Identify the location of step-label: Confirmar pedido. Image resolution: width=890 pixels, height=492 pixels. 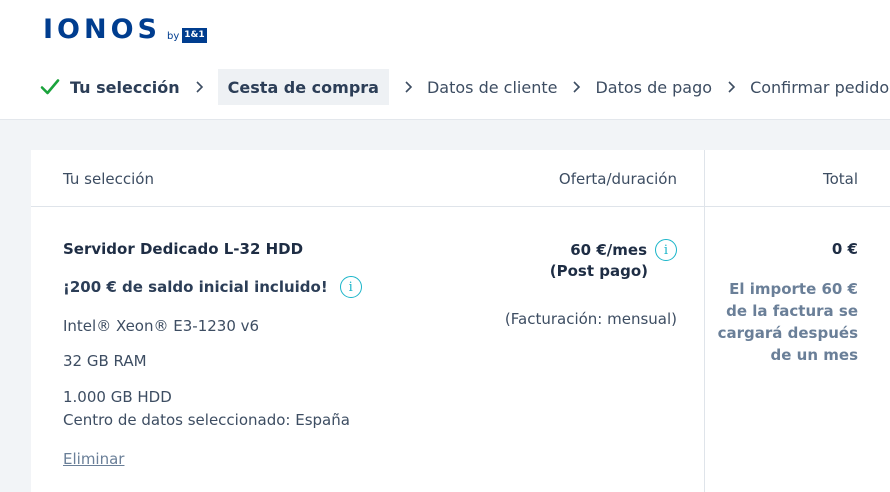
(820, 87).